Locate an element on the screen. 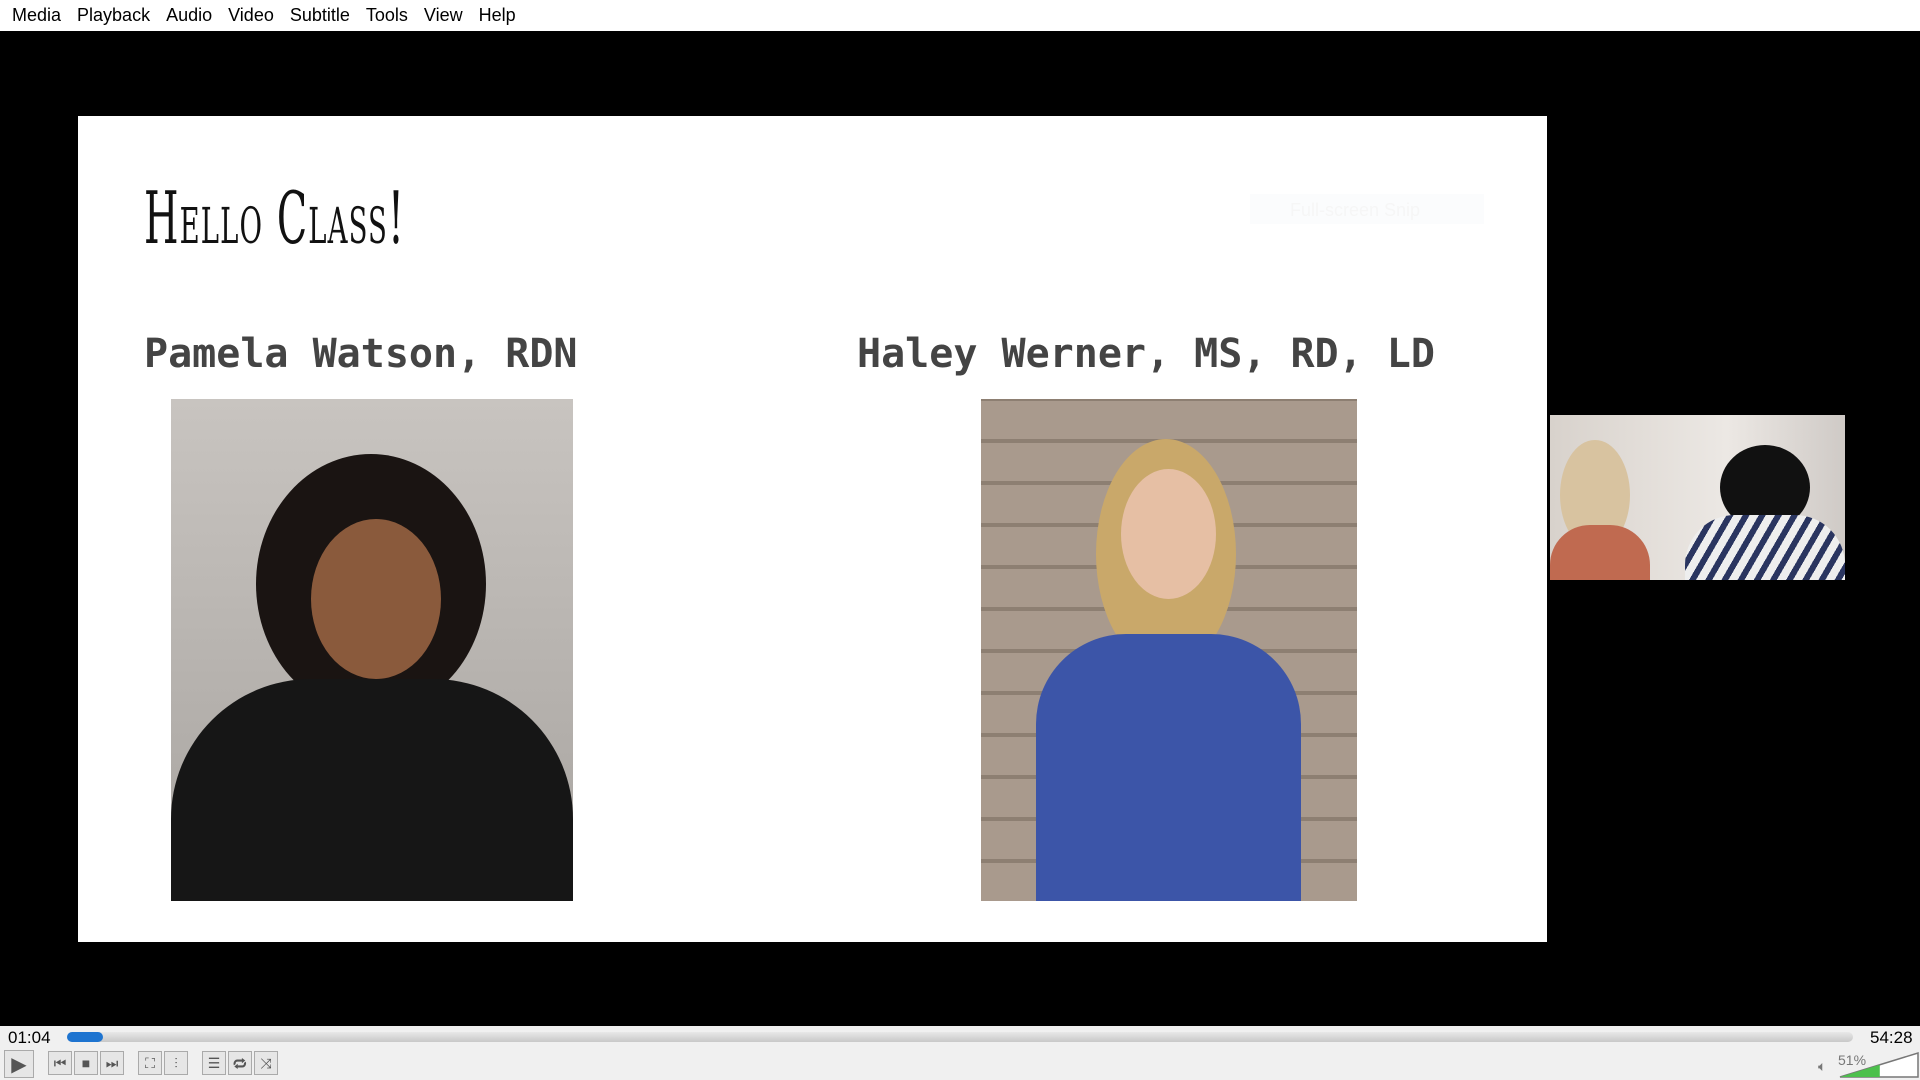 This screenshot has width=1920, height=1080. speaker-icon: 🔈︎ is located at coordinates (1822, 1066).